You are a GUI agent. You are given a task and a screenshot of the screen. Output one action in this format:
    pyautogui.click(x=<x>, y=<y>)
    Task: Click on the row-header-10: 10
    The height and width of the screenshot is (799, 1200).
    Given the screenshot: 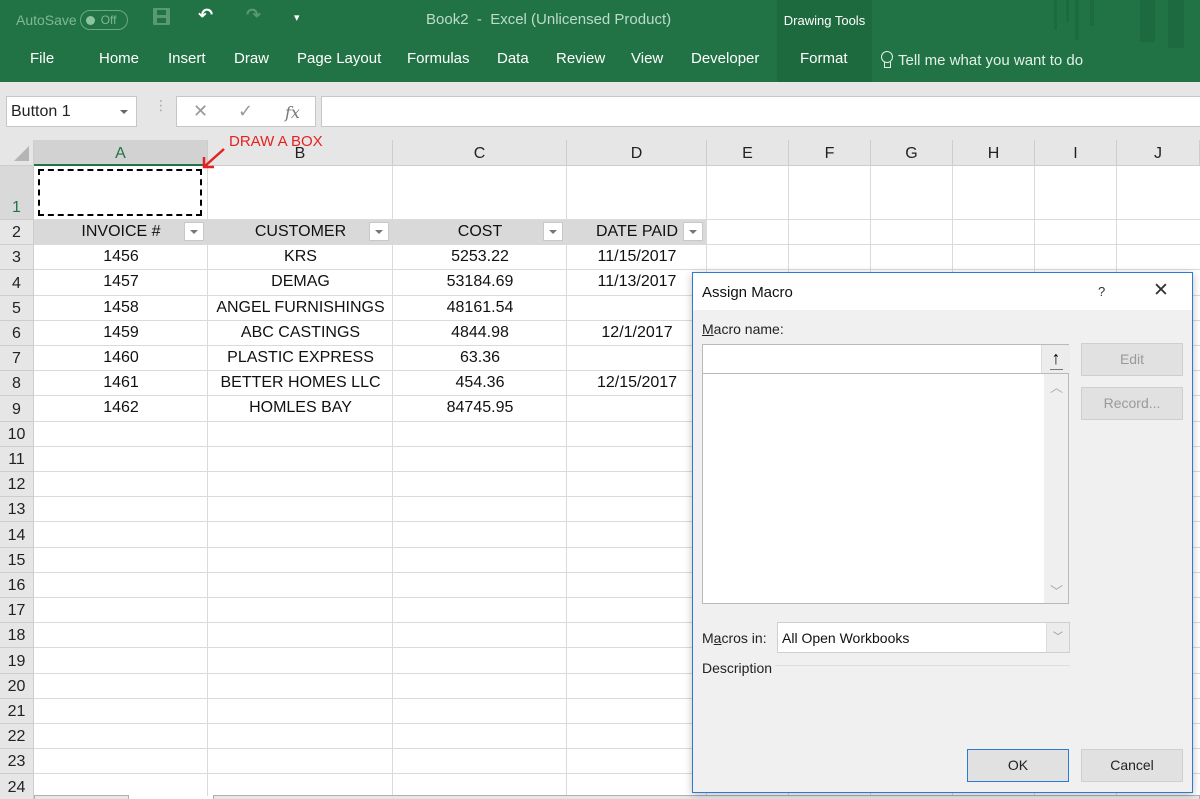 What is the action you would take?
    pyautogui.click(x=17, y=434)
    